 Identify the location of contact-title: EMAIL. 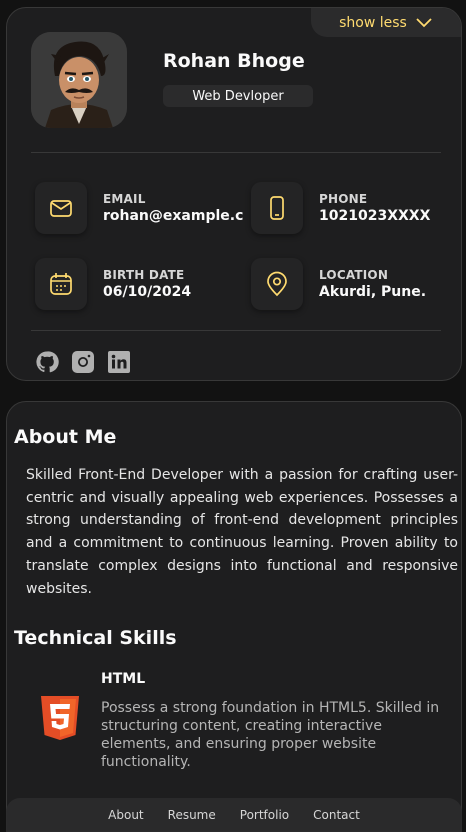
(124, 199).